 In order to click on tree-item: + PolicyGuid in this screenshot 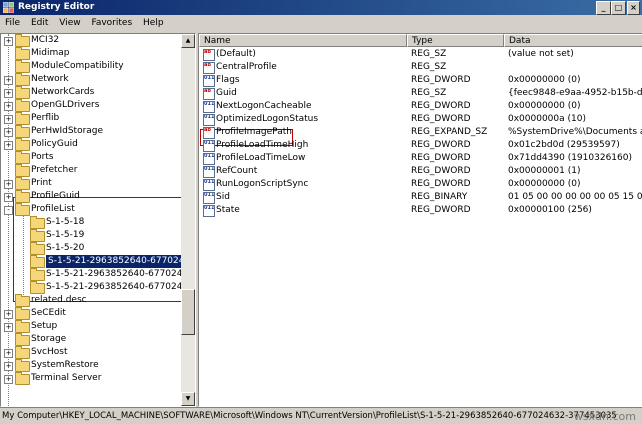, I will do `click(90, 144)`.